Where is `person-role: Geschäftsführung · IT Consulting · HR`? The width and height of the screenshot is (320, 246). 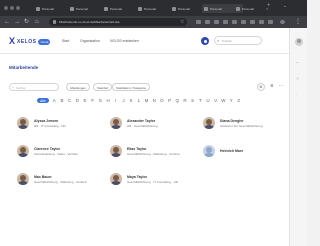 person-role: Geschäftsführung · IT Consulting · HR is located at coordinates (152, 181).